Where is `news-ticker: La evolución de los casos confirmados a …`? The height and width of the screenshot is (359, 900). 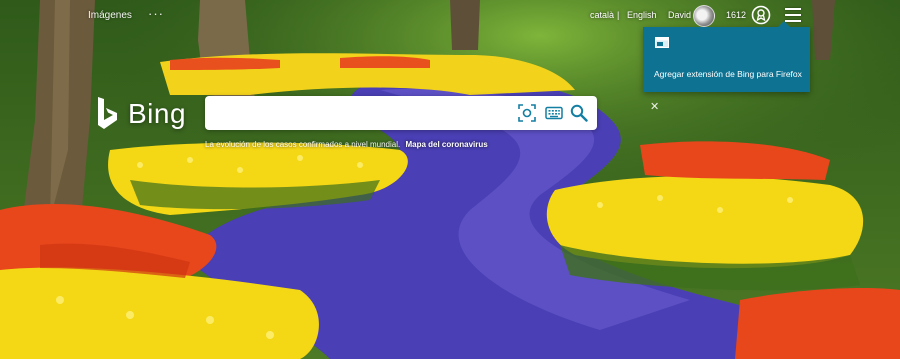
news-ticker: La evolución de los casos confirmados a … is located at coordinates (346, 144).